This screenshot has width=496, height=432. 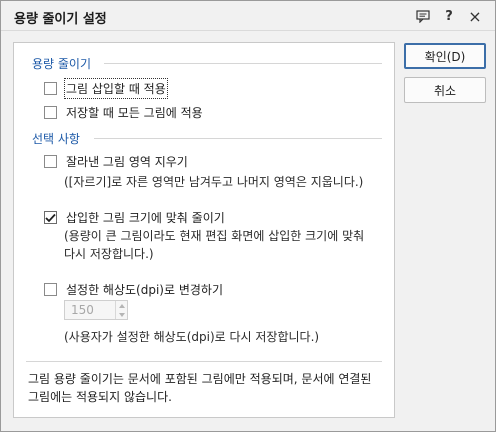 What do you see at coordinates (90, 310) in the screenshot?
I see `dpi-value: 150` at bounding box center [90, 310].